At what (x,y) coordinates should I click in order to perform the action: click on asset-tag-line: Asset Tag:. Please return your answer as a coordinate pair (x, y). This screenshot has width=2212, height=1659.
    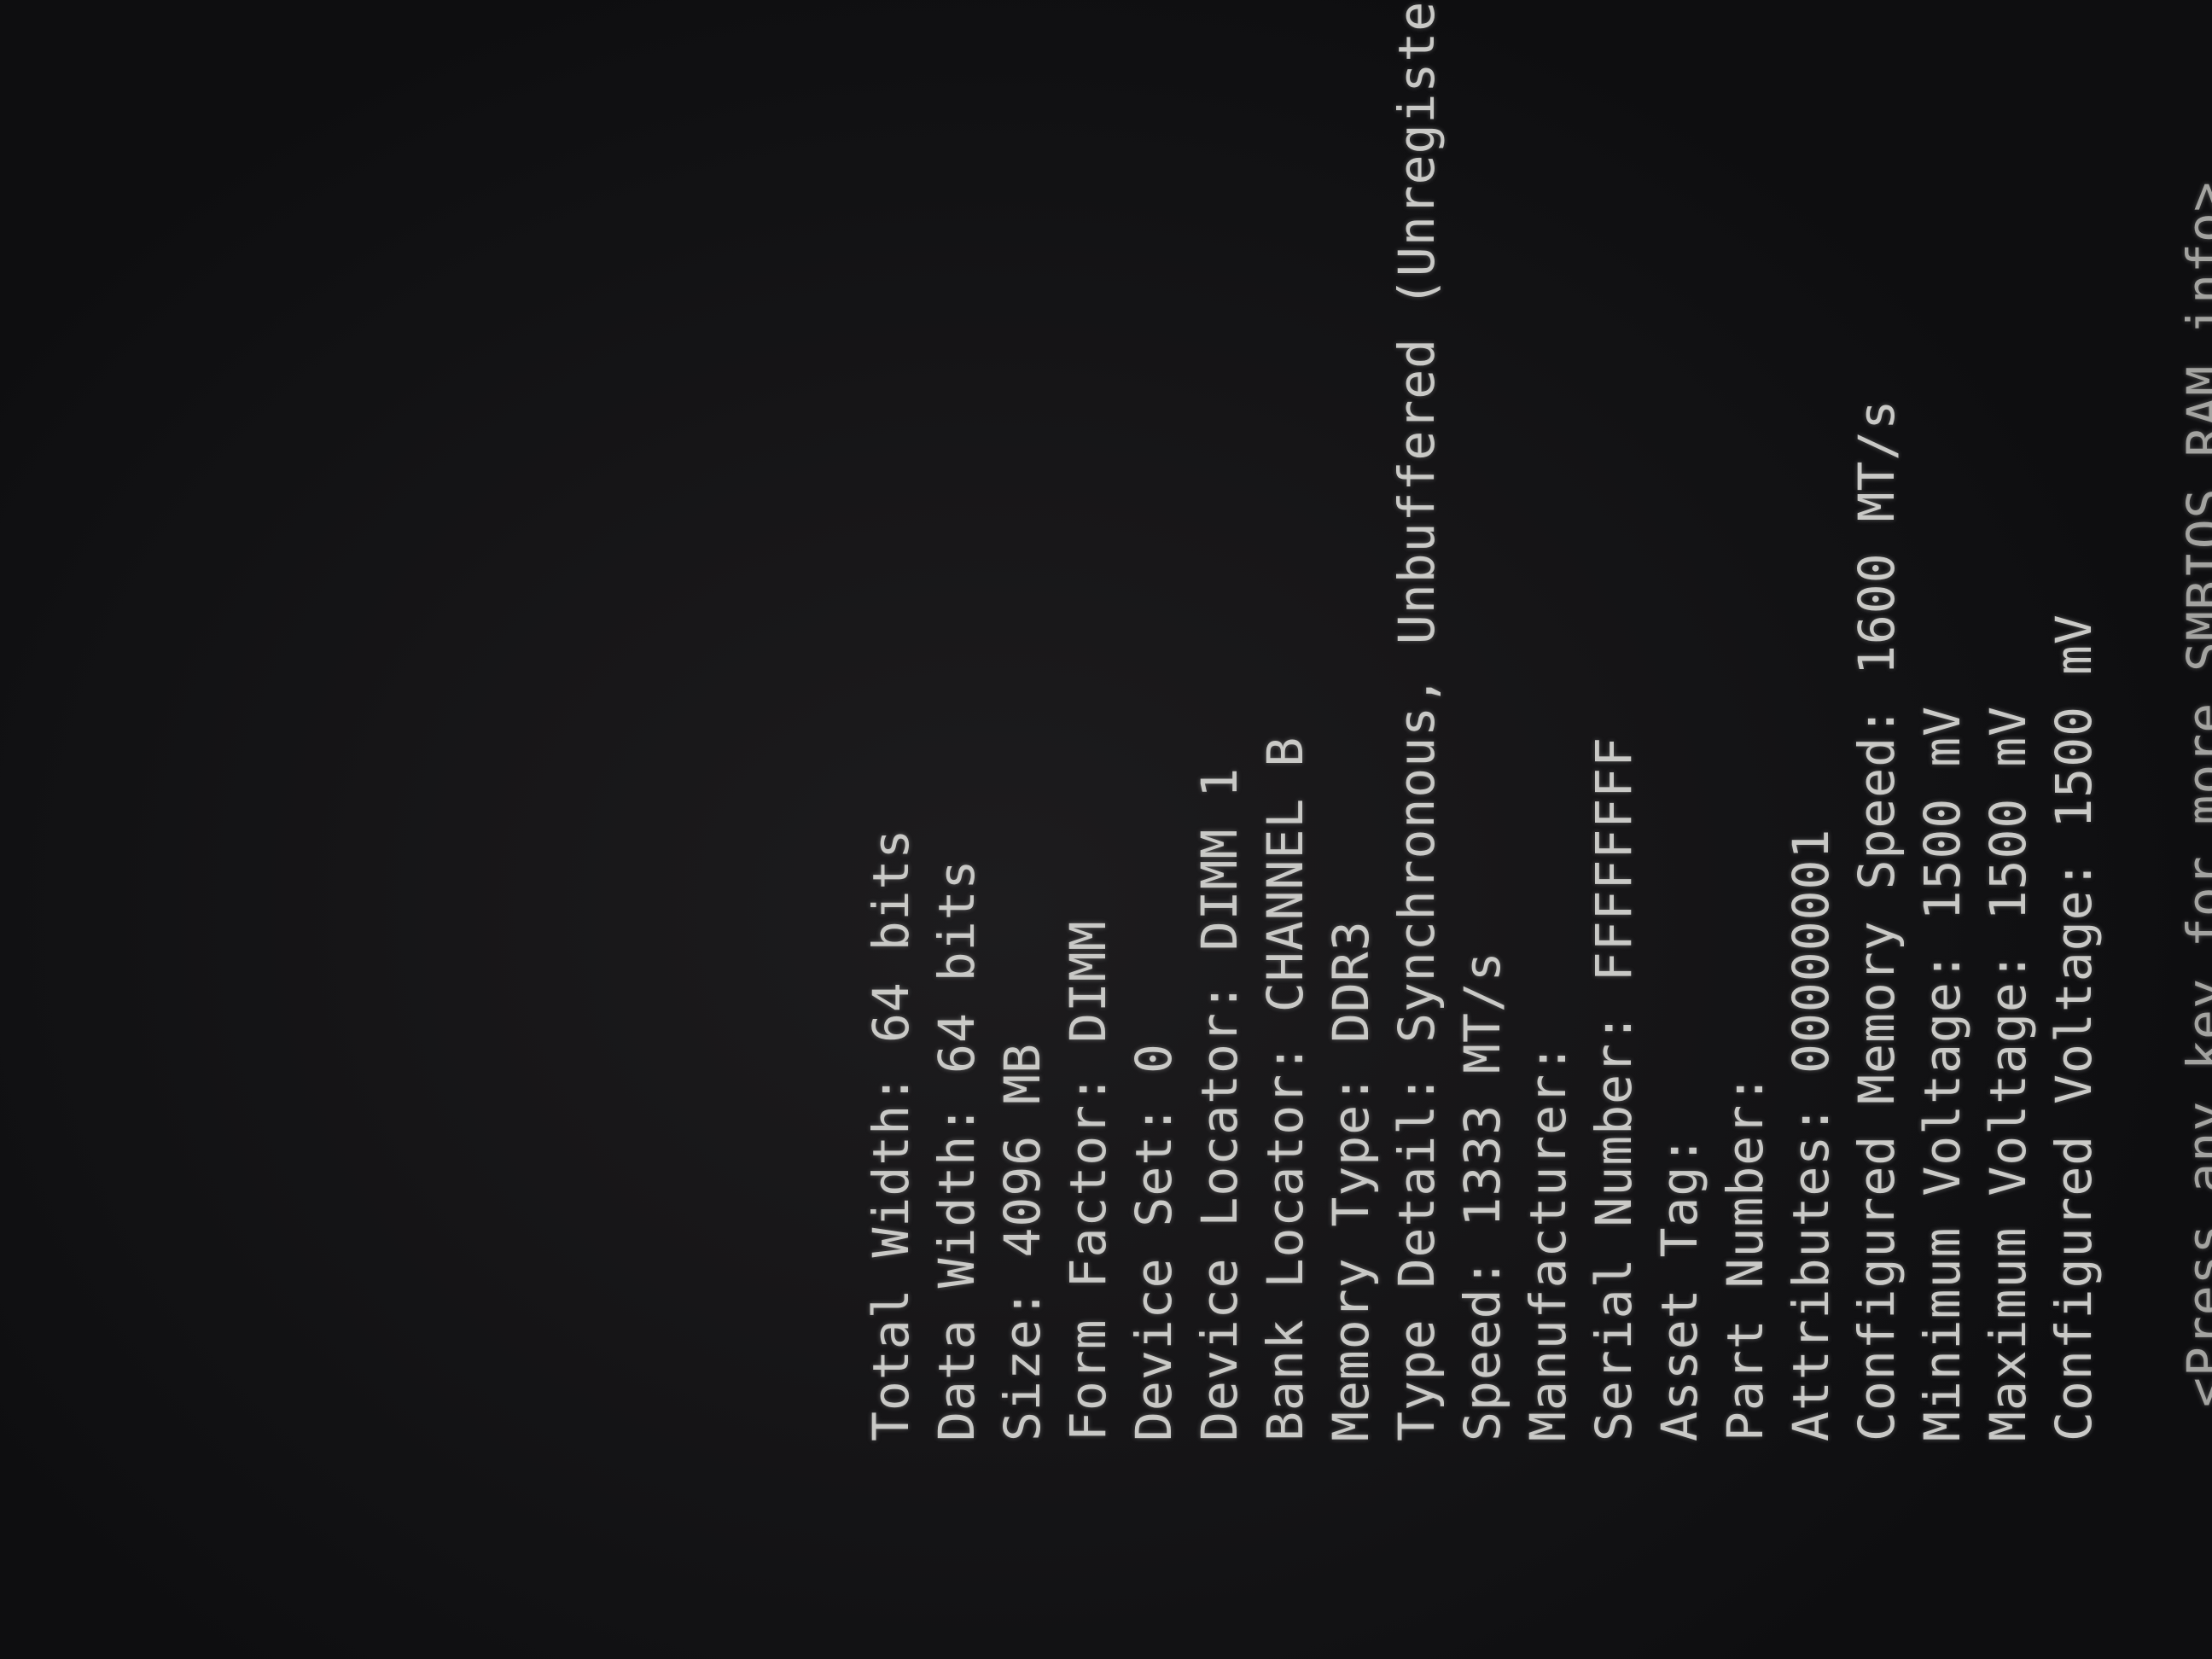
    Looking at the image, I should click on (1679, 1287).